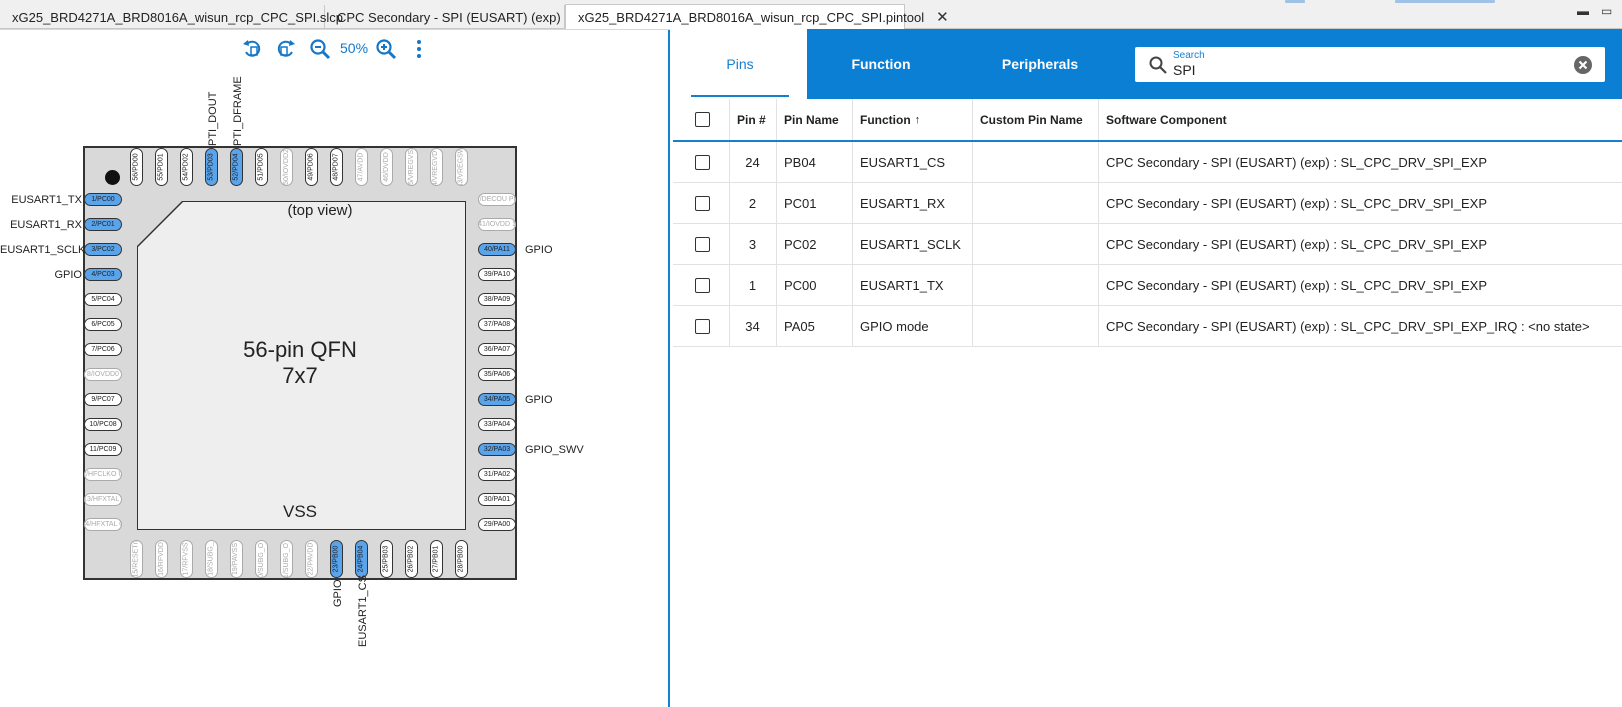  I want to click on header-software-component: Software Component, so click(1162, 119).